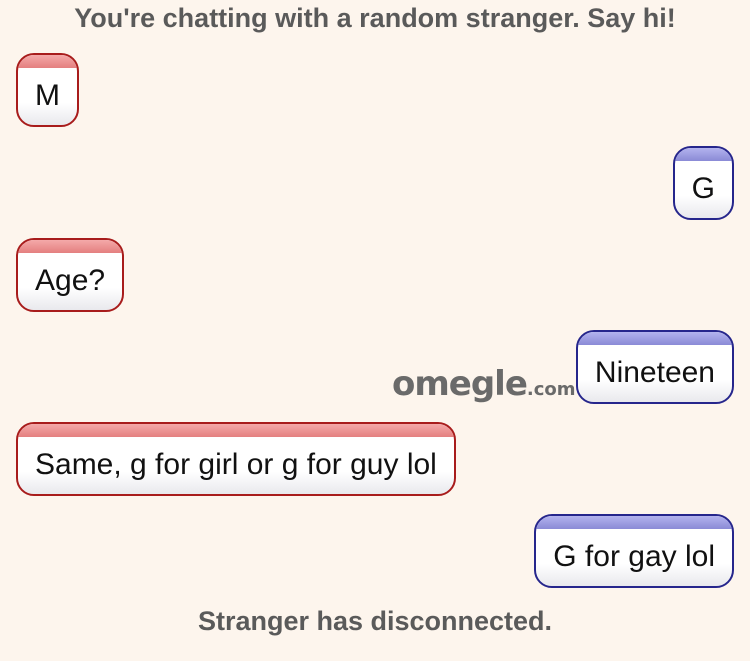  I want to click on logo-wordmark: omegle, so click(460, 384).